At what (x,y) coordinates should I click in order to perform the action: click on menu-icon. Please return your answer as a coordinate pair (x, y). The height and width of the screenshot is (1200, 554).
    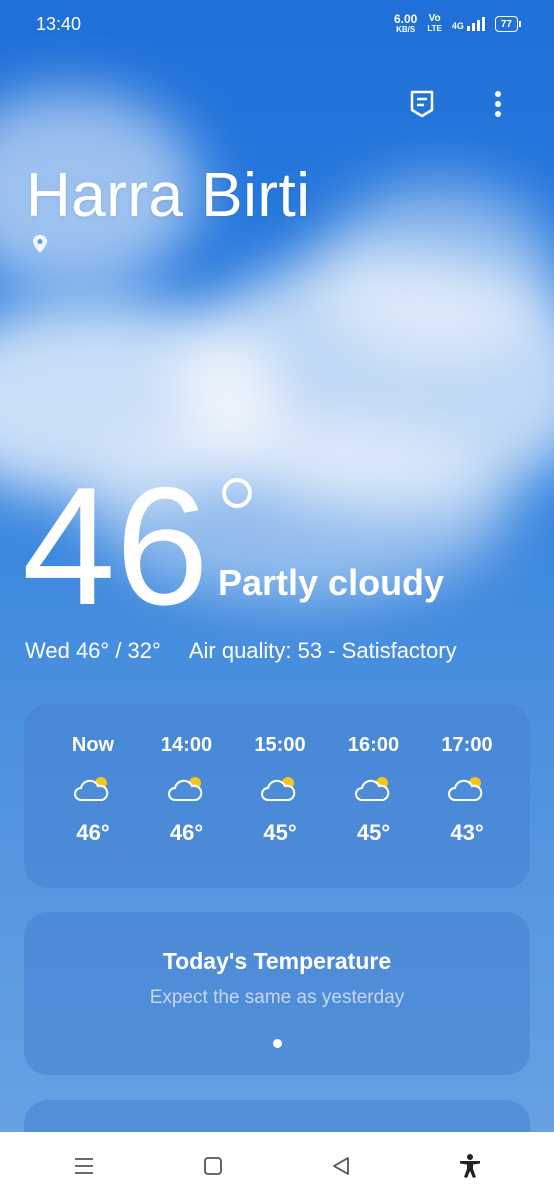
    Looking at the image, I should click on (84, 1166).